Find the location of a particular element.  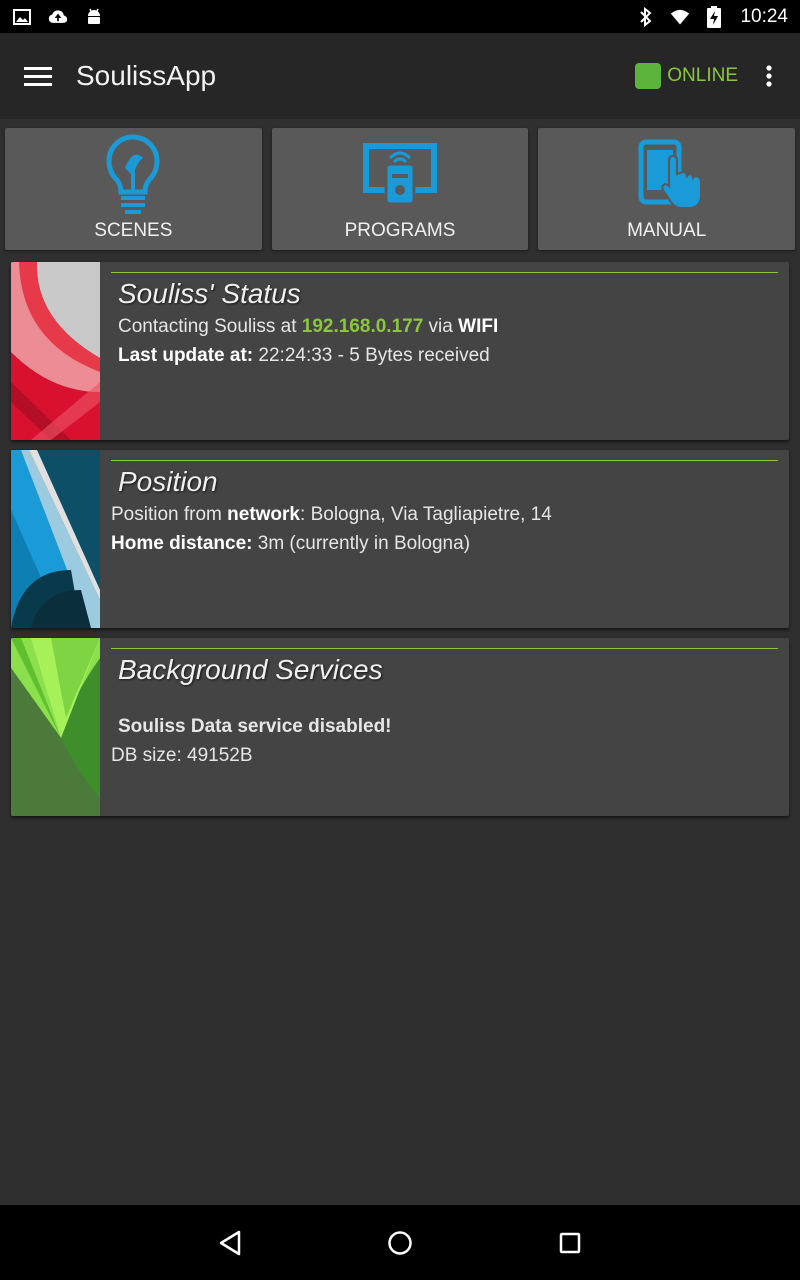

network-type: WIFI is located at coordinates (478, 326).